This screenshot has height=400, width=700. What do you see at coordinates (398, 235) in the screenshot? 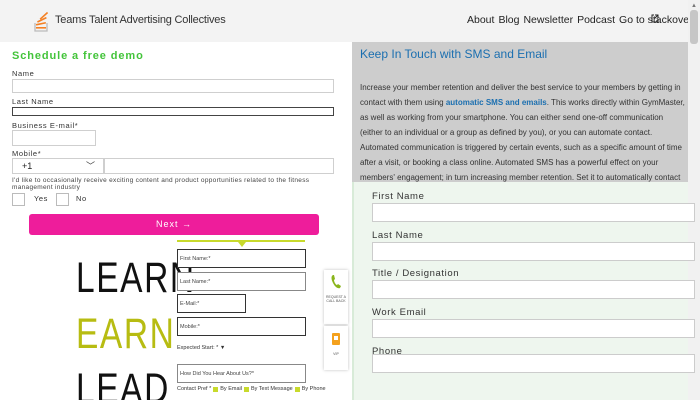
I see `right-last-name-label: Last Name` at bounding box center [398, 235].